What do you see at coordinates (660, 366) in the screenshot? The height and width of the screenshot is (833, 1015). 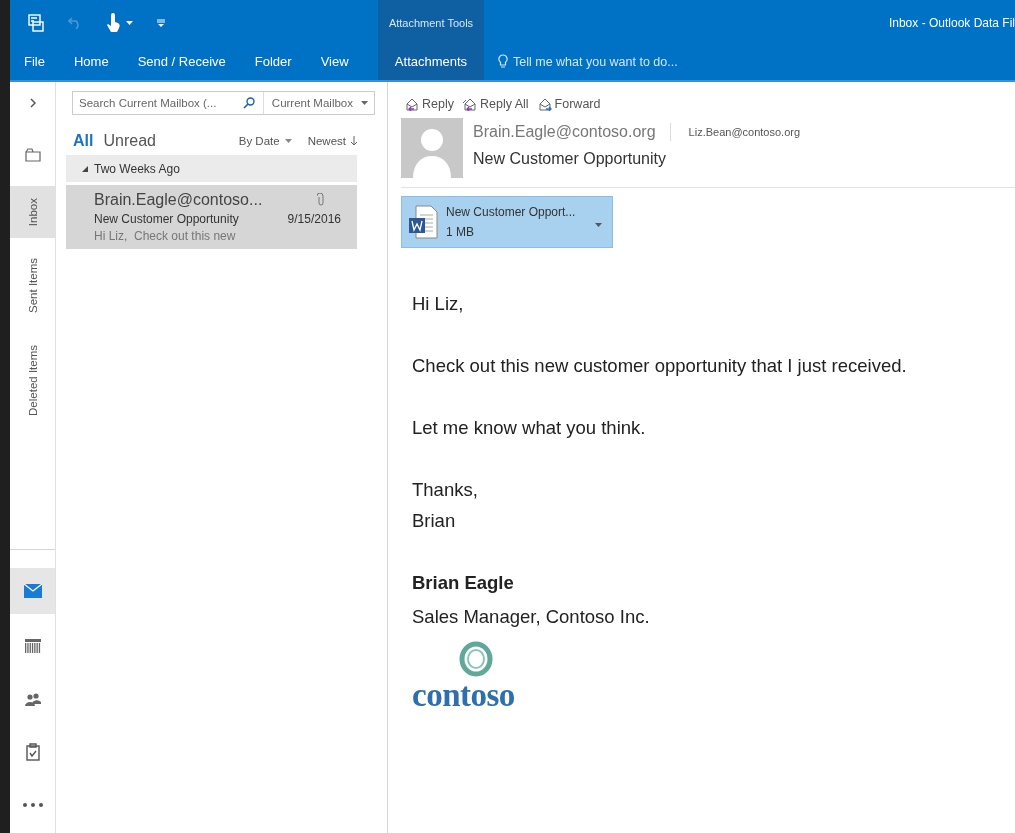 I see `body-text: Check out this new customer opportunity that I just received.` at bounding box center [660, 366].